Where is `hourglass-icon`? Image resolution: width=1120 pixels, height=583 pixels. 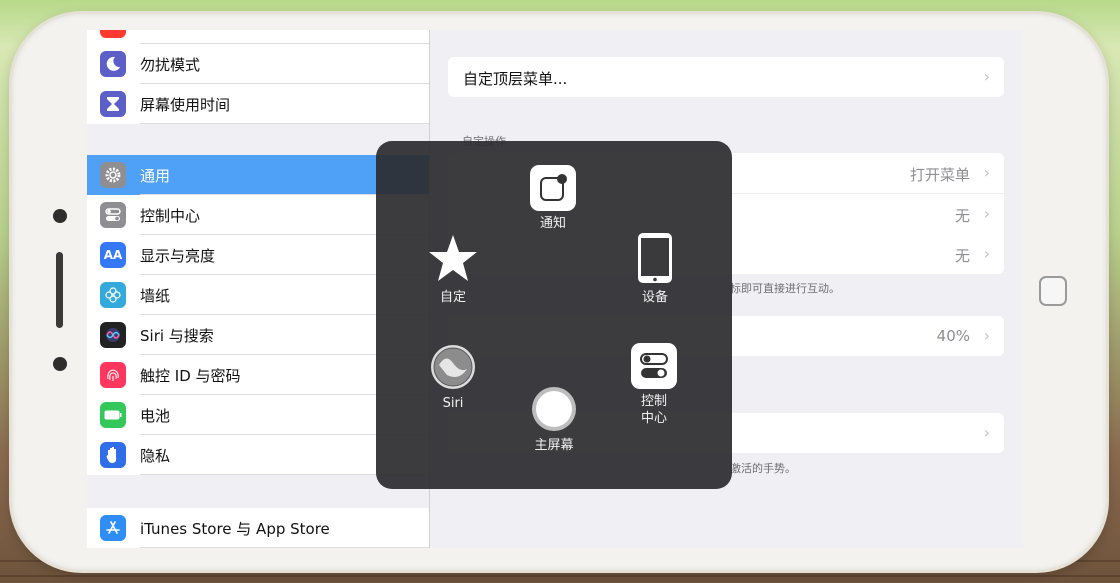
hourglass-icon is located at coordinates (113, 104).